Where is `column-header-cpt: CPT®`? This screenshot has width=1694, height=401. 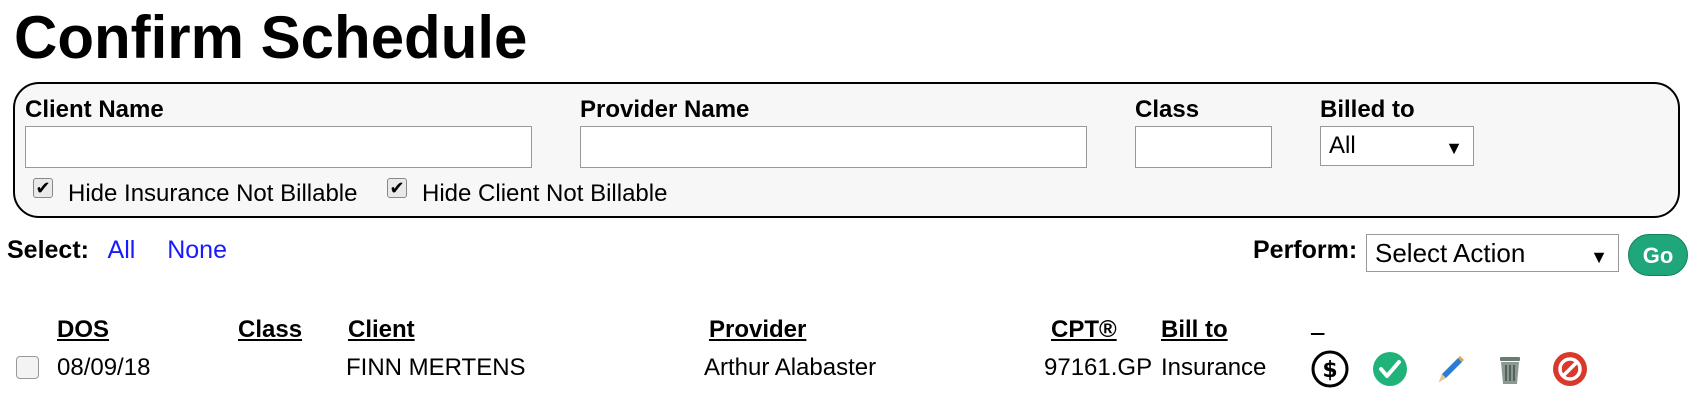
column-header-cpt: CPT® is located at coordinates (1084, 330).